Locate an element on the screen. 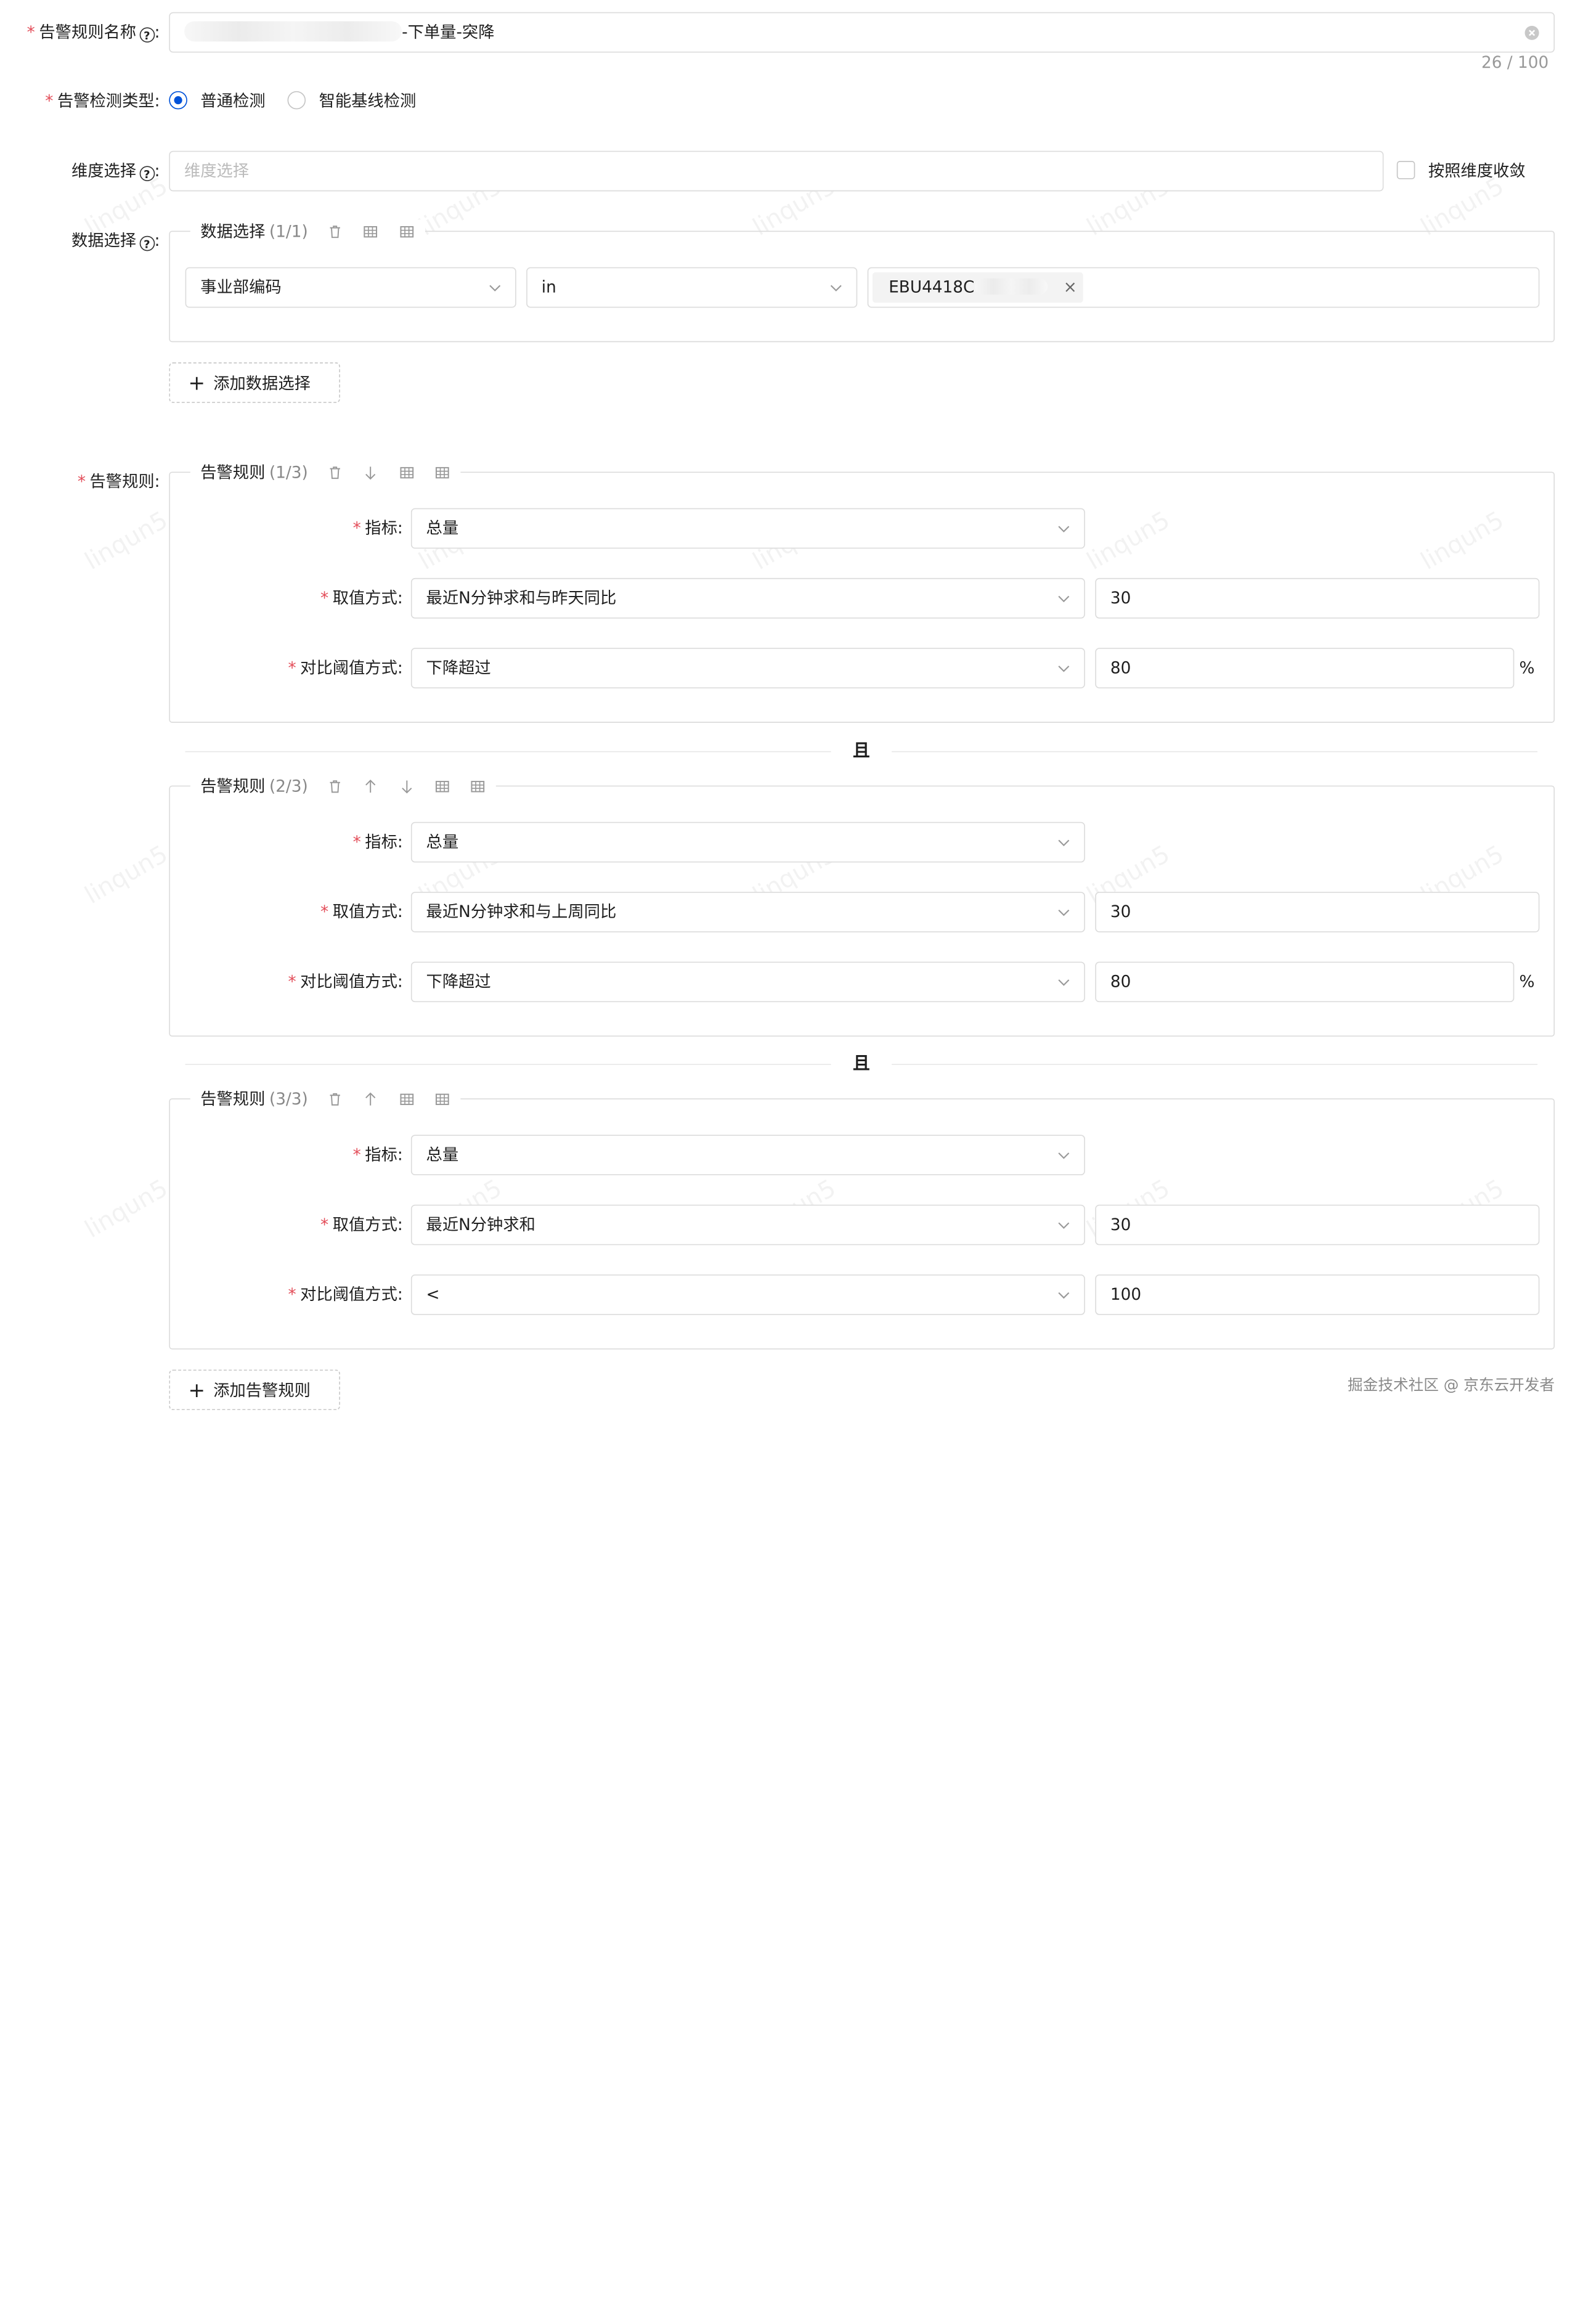 This screenshot has width=1575, height=2324. rule-name-label-text: 告警规则名称 is located at coordinates (88, 32).